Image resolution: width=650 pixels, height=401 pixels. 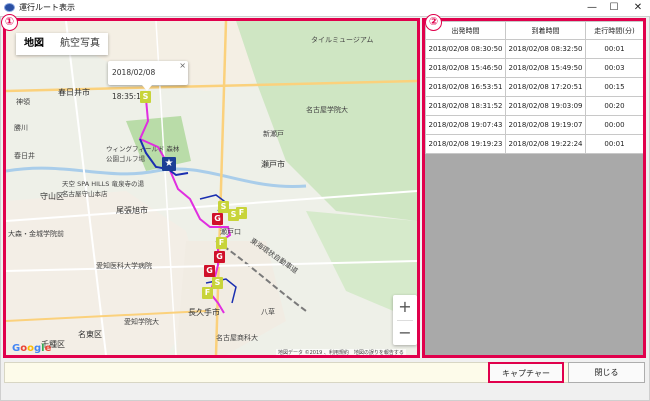 What do you see at coordinates (36, 234) in the screenshot?
I see `map-label: 大森・金城学院前` at bounding box center [36, 234].